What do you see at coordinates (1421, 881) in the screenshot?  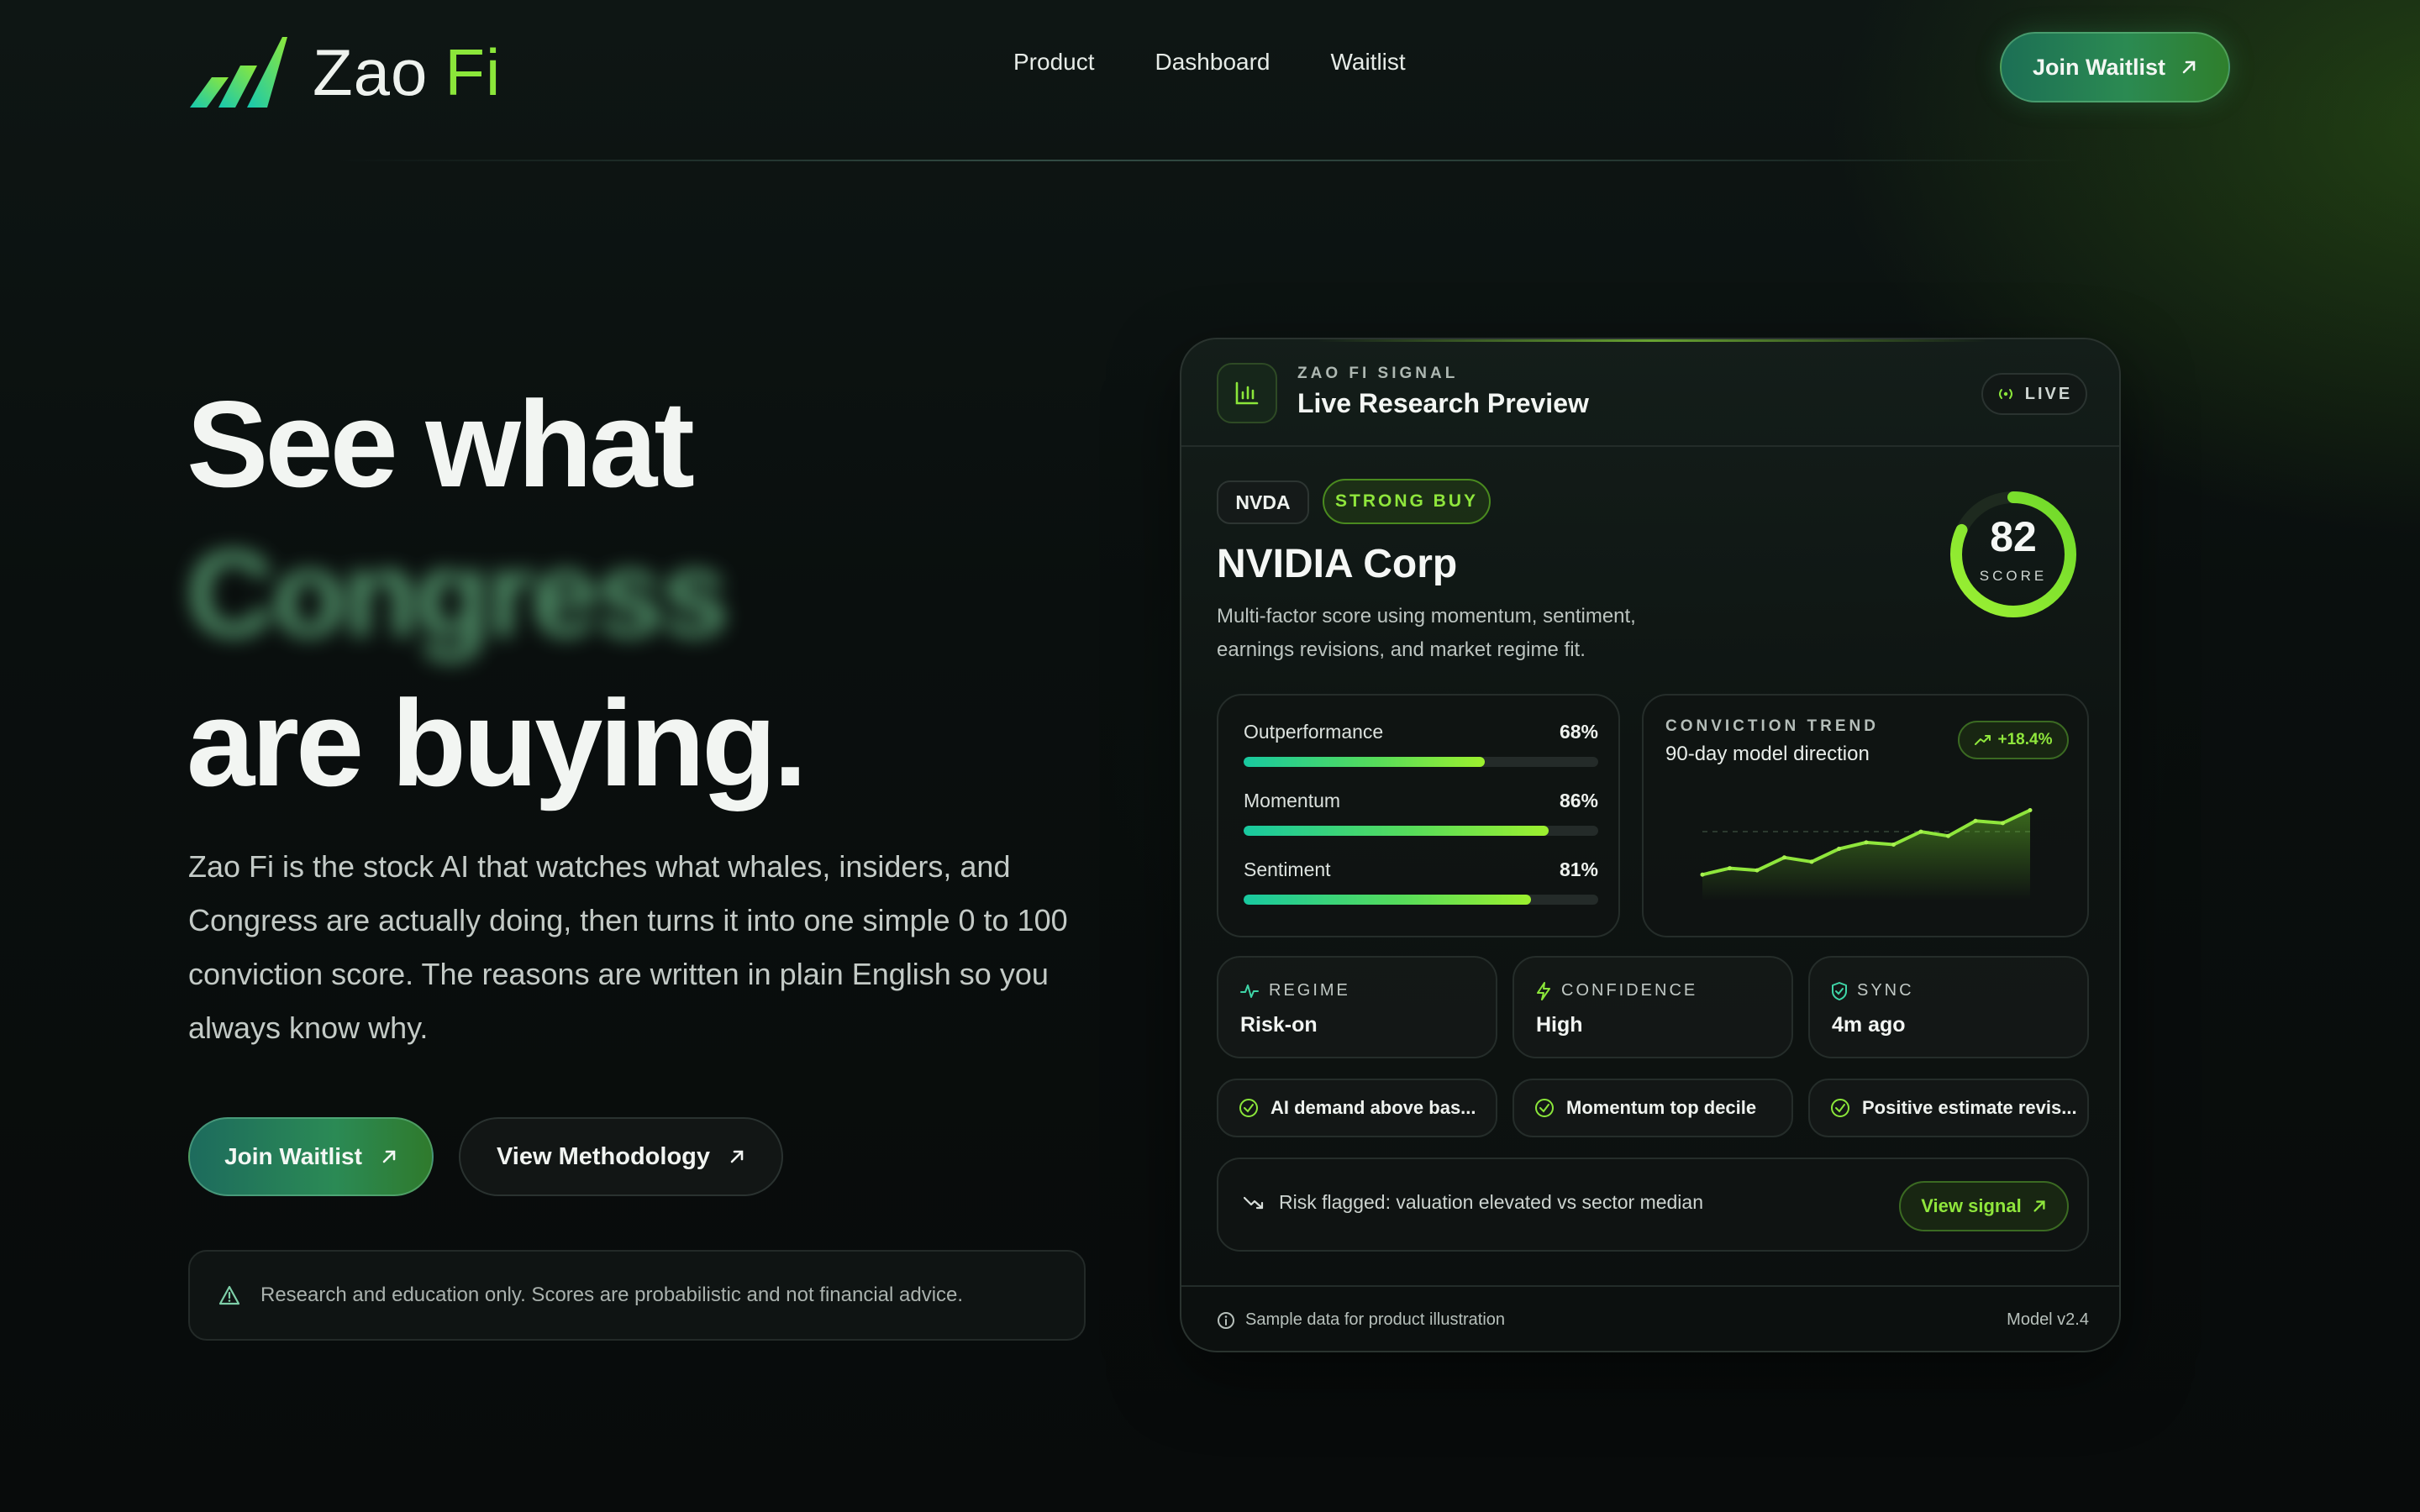 I see `metric-sentiment: Sentiment 81%` at bounding box center [1421, 881].